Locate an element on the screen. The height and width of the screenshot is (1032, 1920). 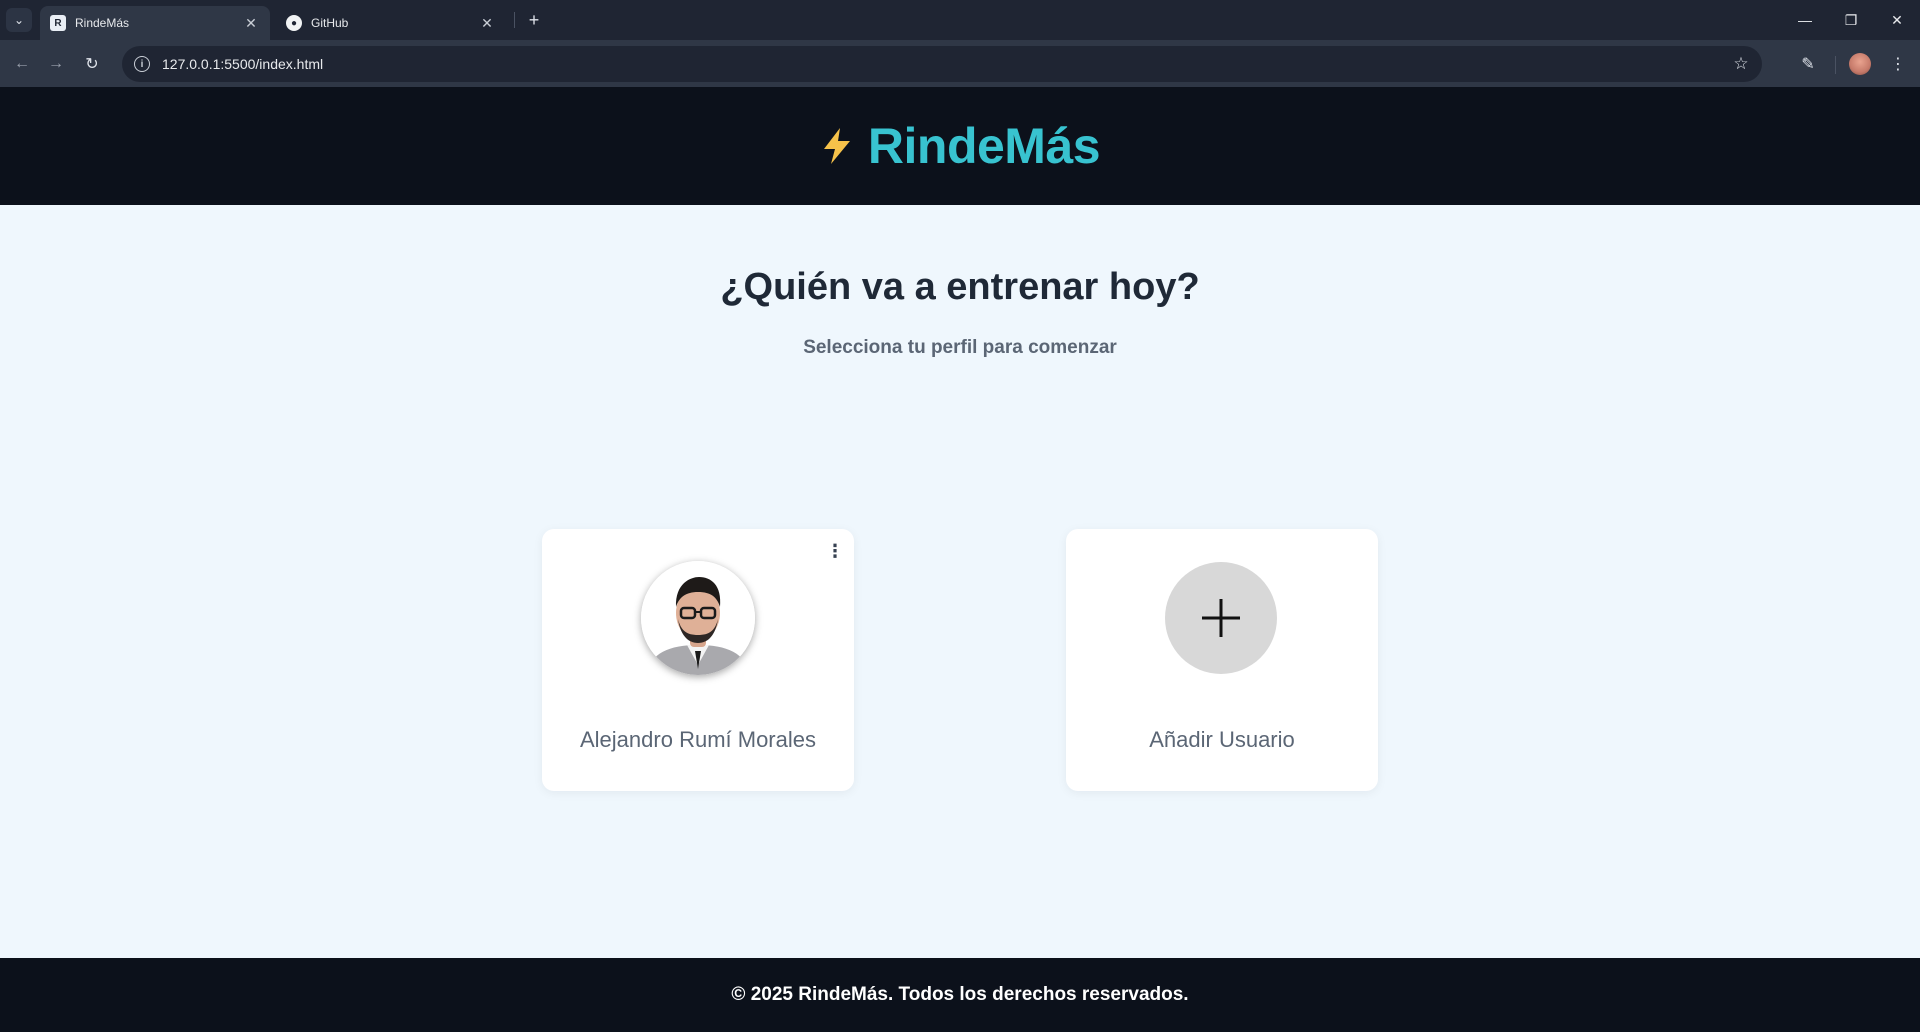
new-tab-button: + is located at coordinates (534, 20).